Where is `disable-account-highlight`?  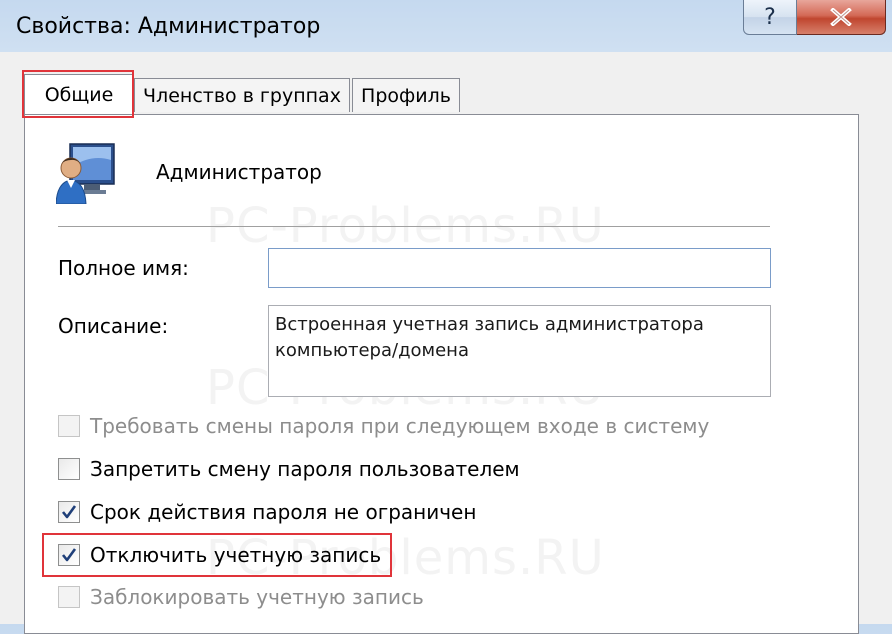 disable-account-highlight is located at coordinates (217, 555).